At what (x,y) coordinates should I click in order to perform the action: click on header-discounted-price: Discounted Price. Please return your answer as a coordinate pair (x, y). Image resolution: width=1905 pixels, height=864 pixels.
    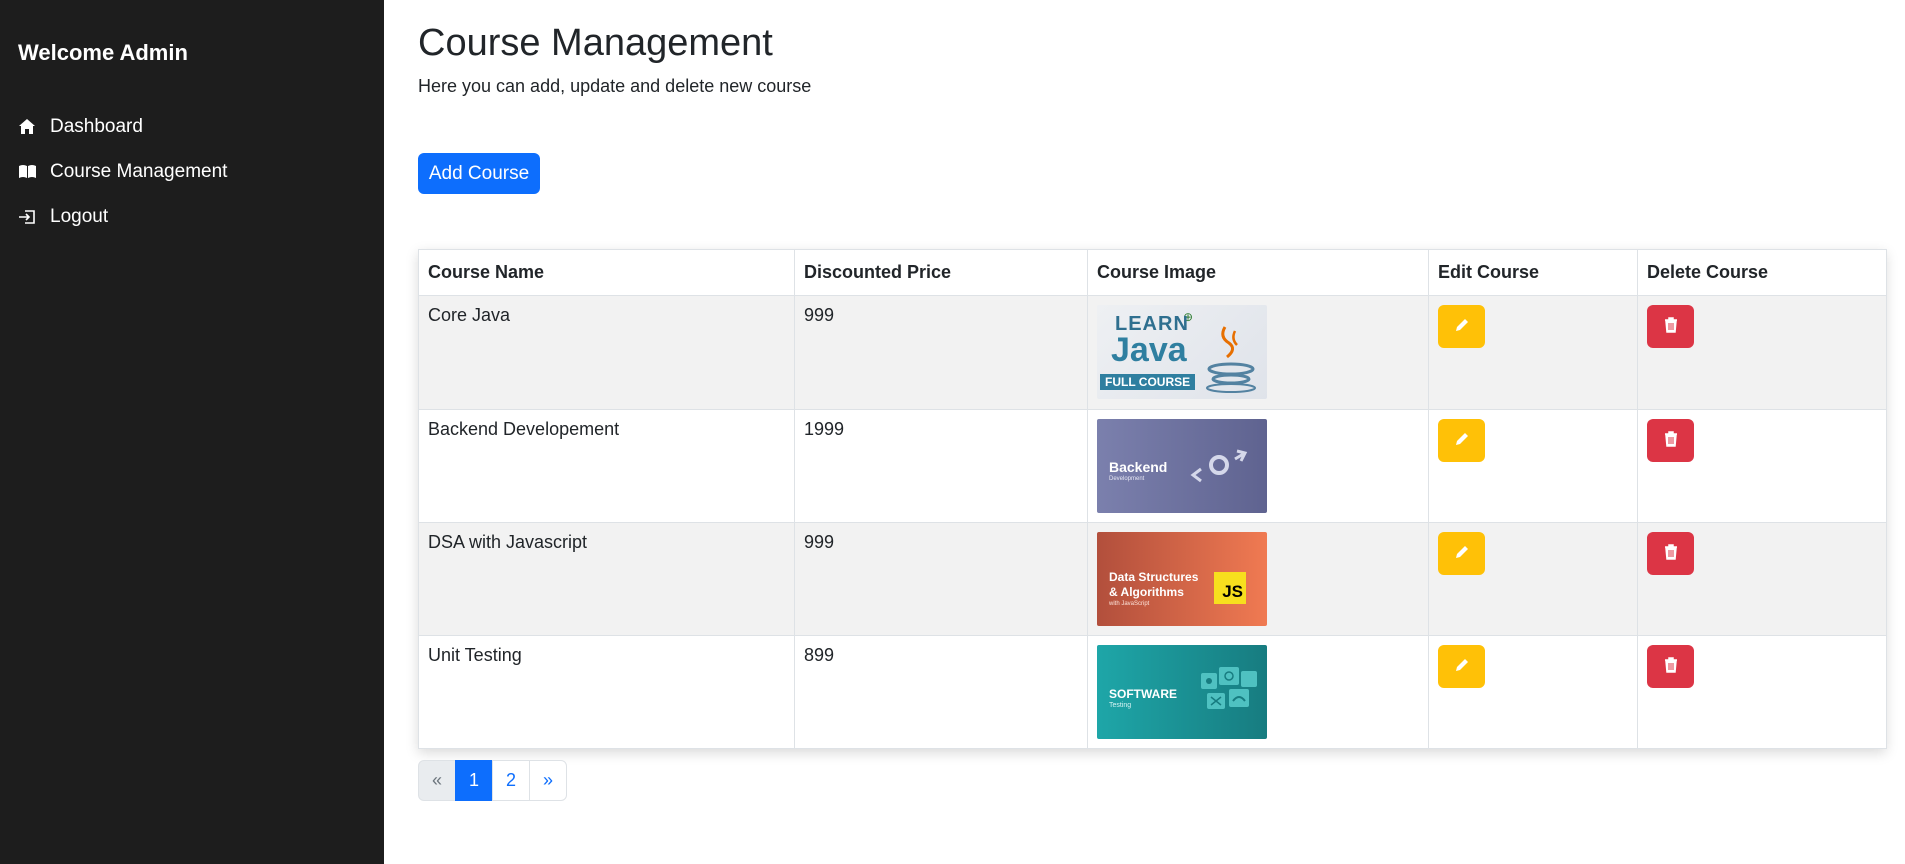
    Looking at the image, I should click on (941, 272).